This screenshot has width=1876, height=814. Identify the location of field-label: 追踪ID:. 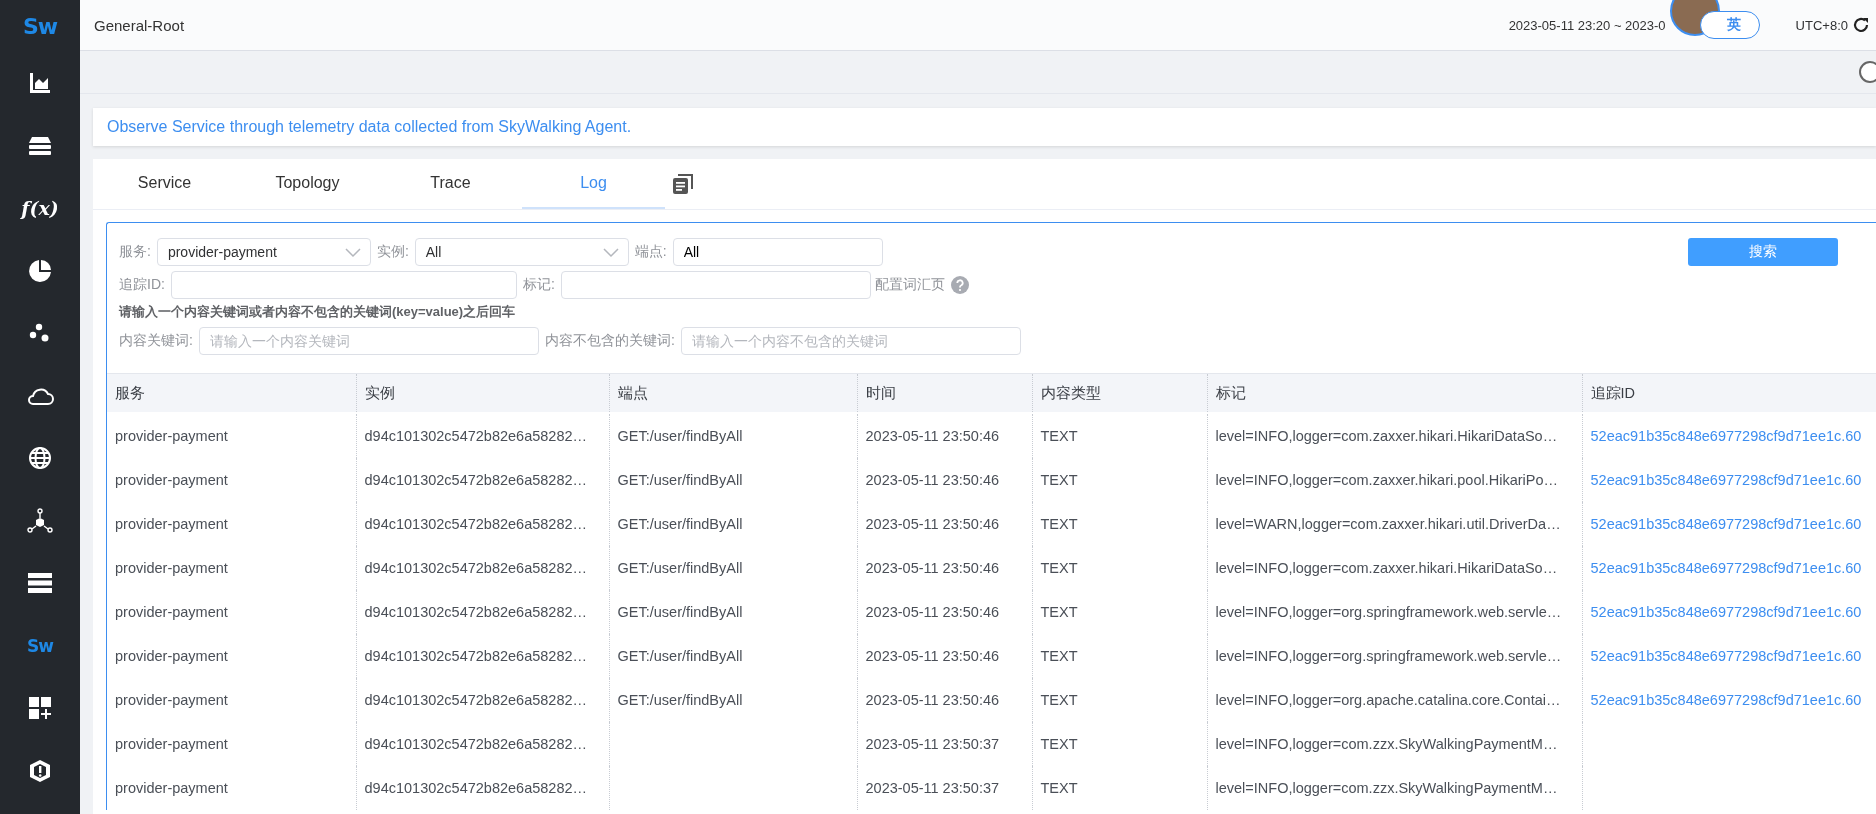
(142, 284).